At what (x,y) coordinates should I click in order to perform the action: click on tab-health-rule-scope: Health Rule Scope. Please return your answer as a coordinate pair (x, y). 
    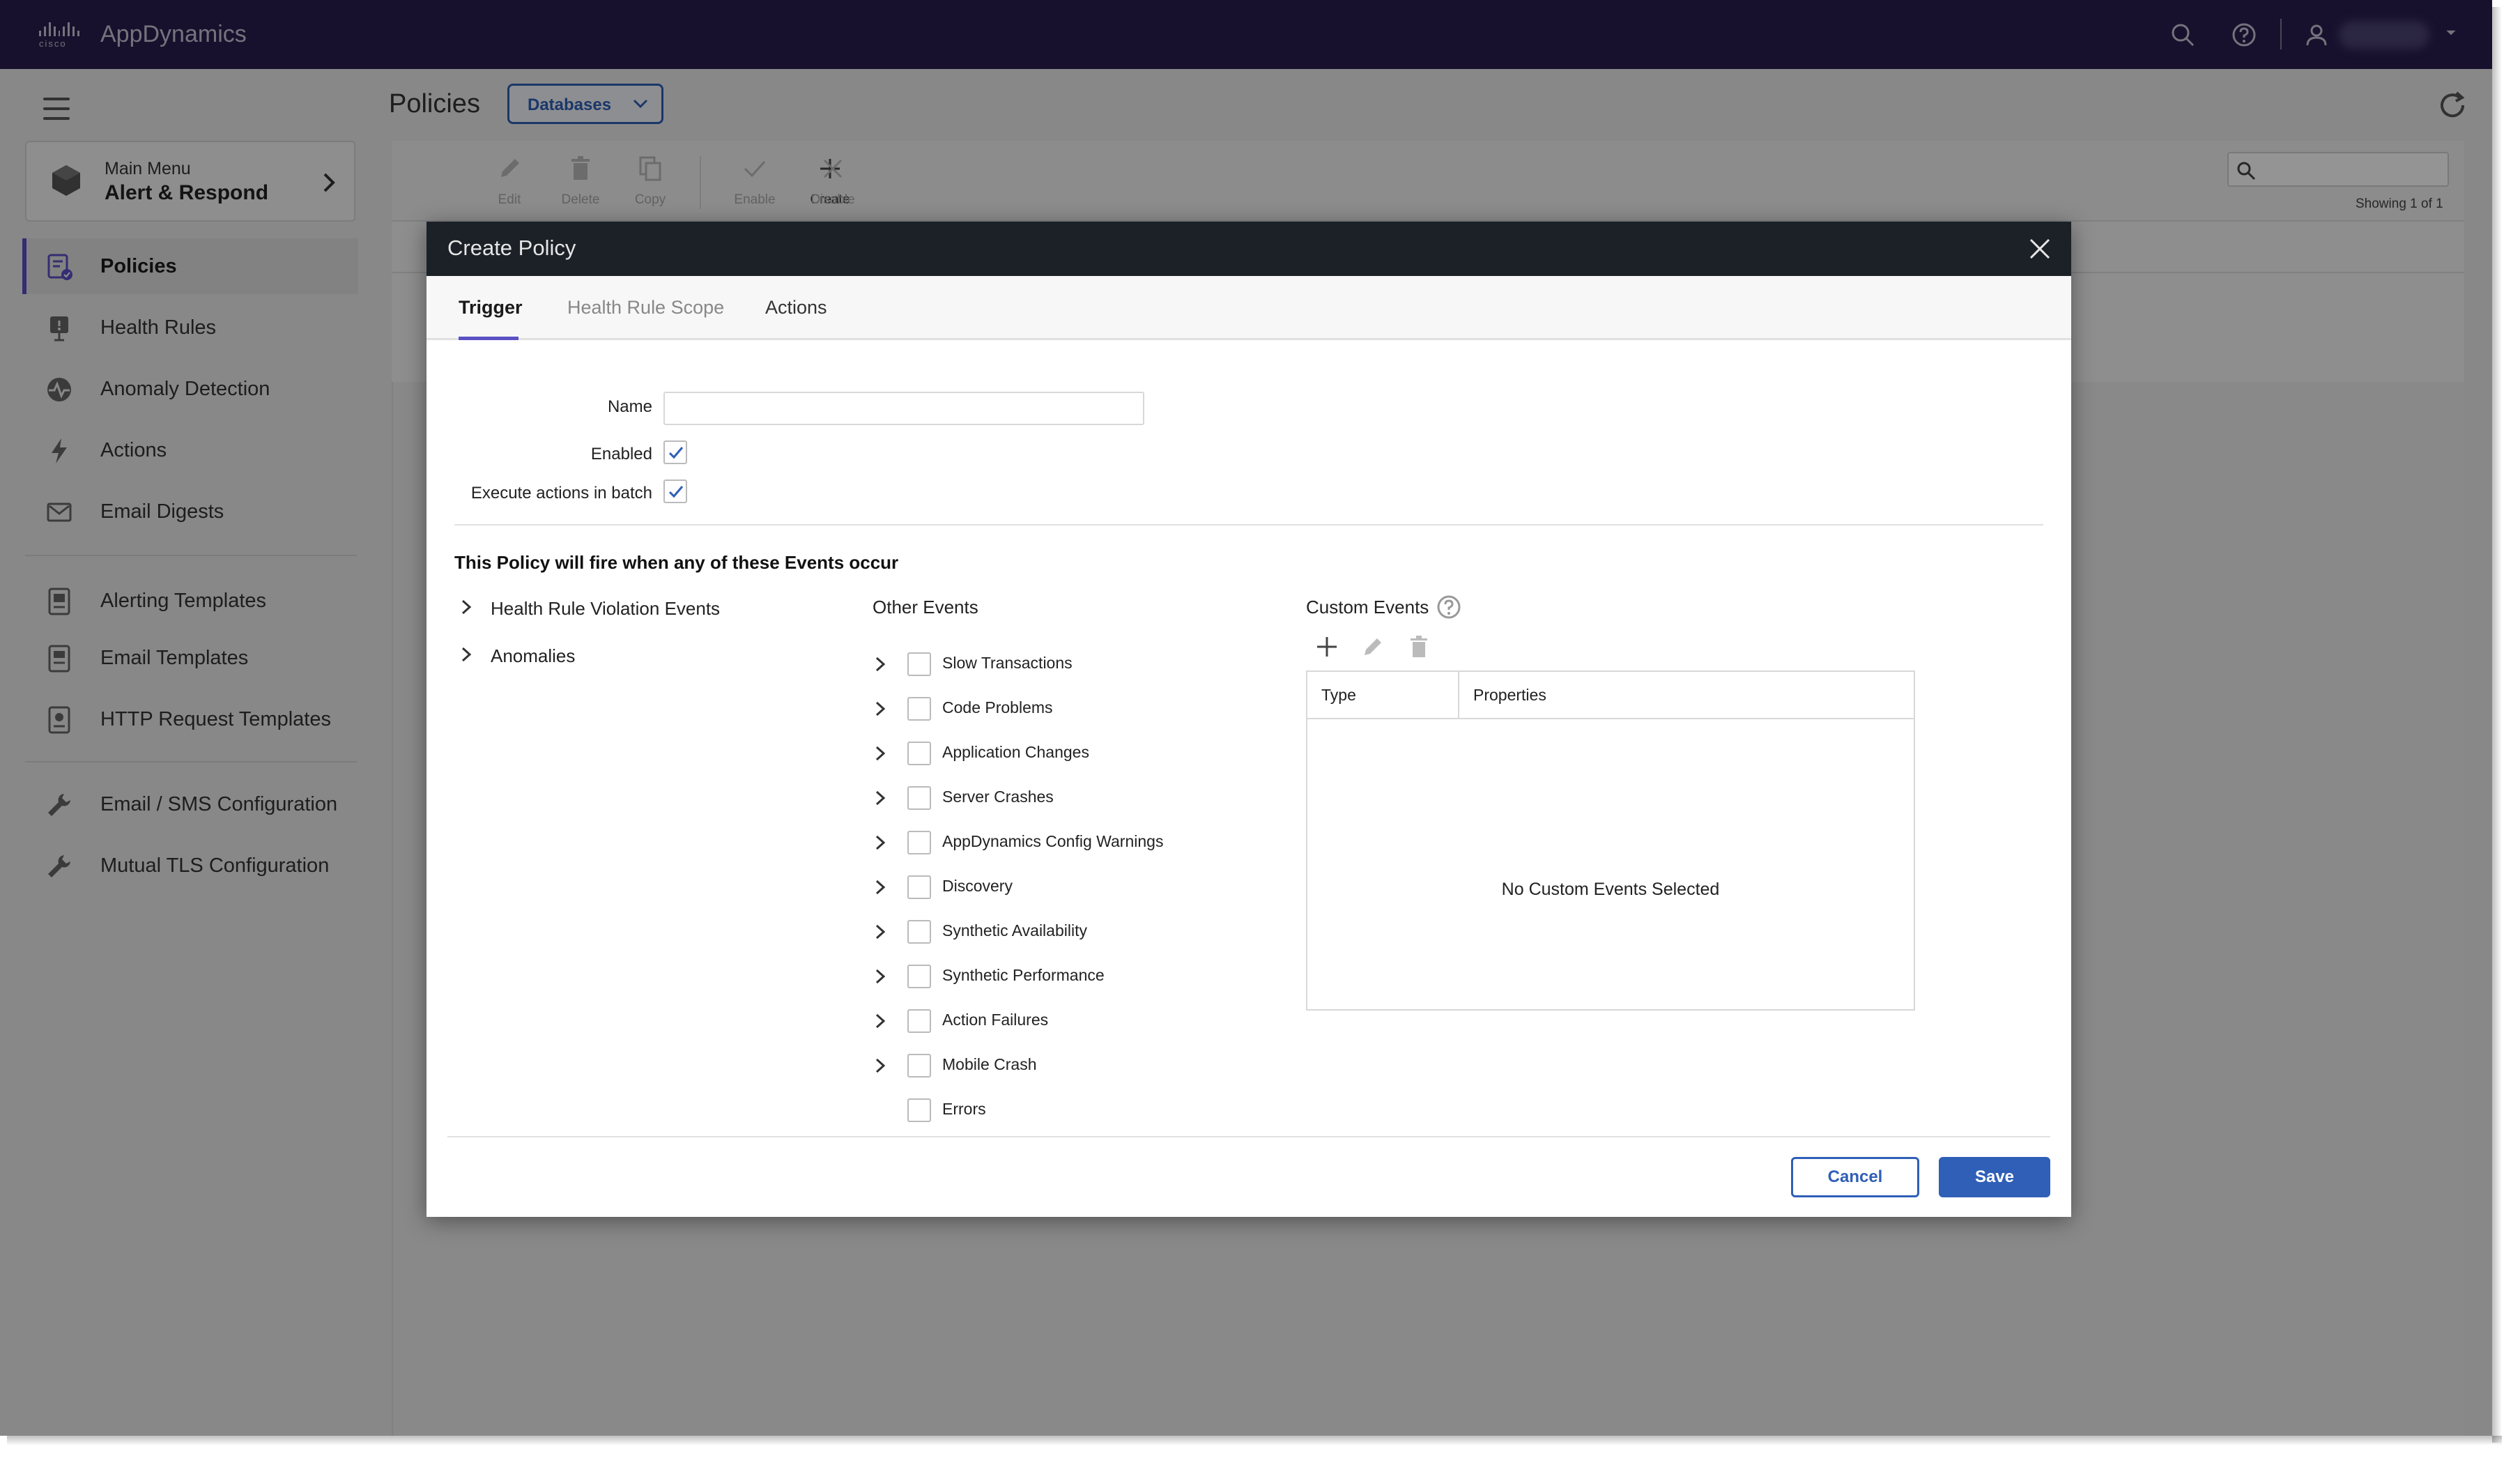
    Looking at the image, I should click on (645, 308).